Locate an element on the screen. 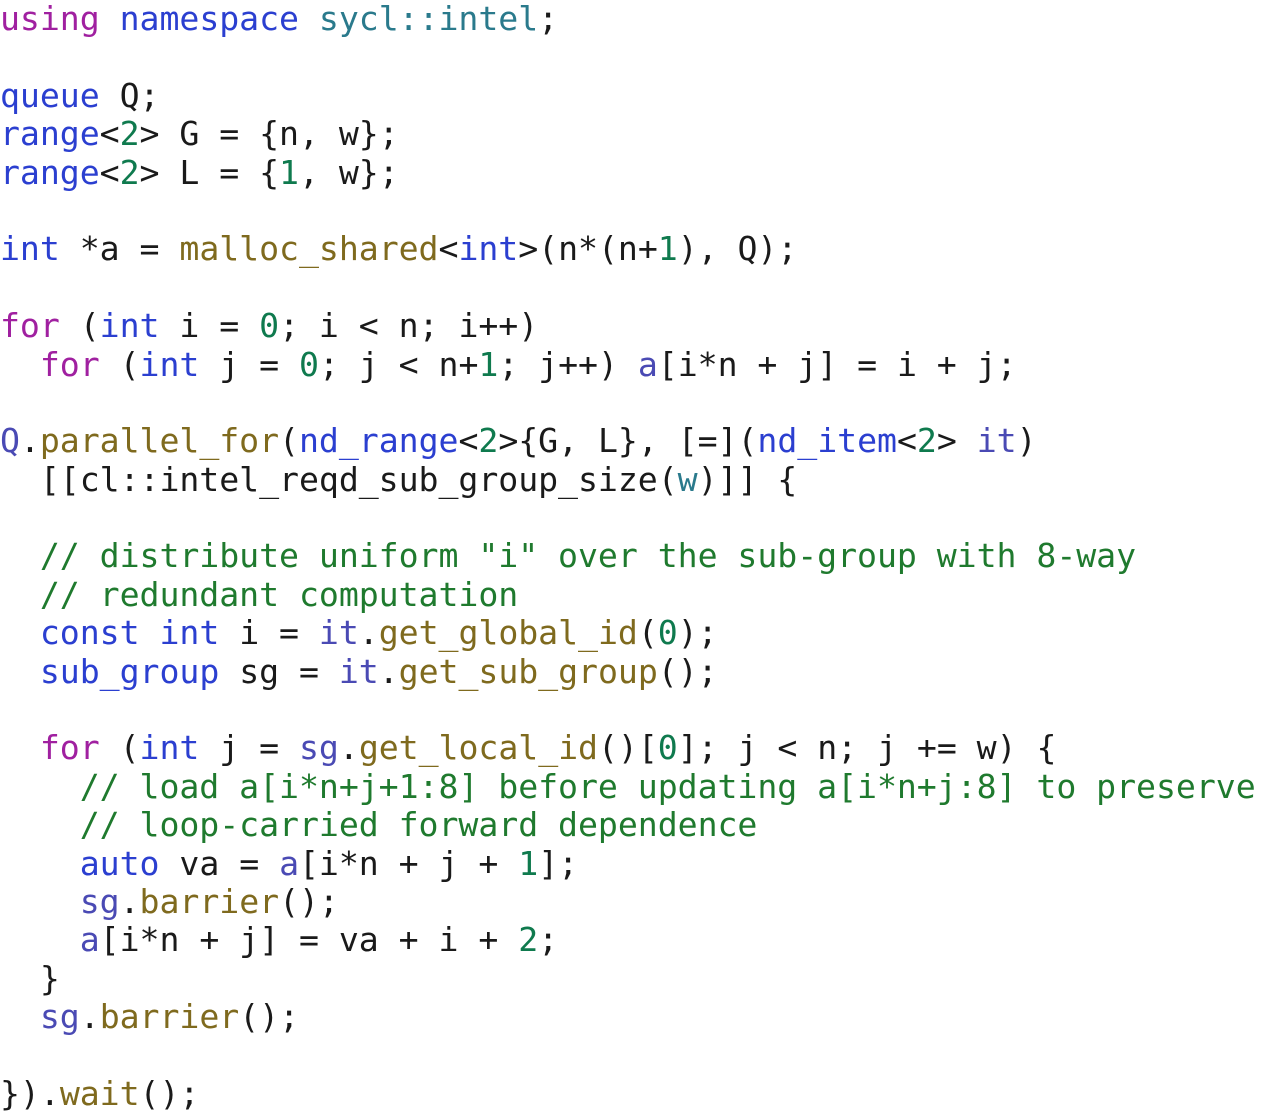 The height and width of the screenshot is (1113, 1263). code-token-plain: )]] { is located at coordinates (747, 479).